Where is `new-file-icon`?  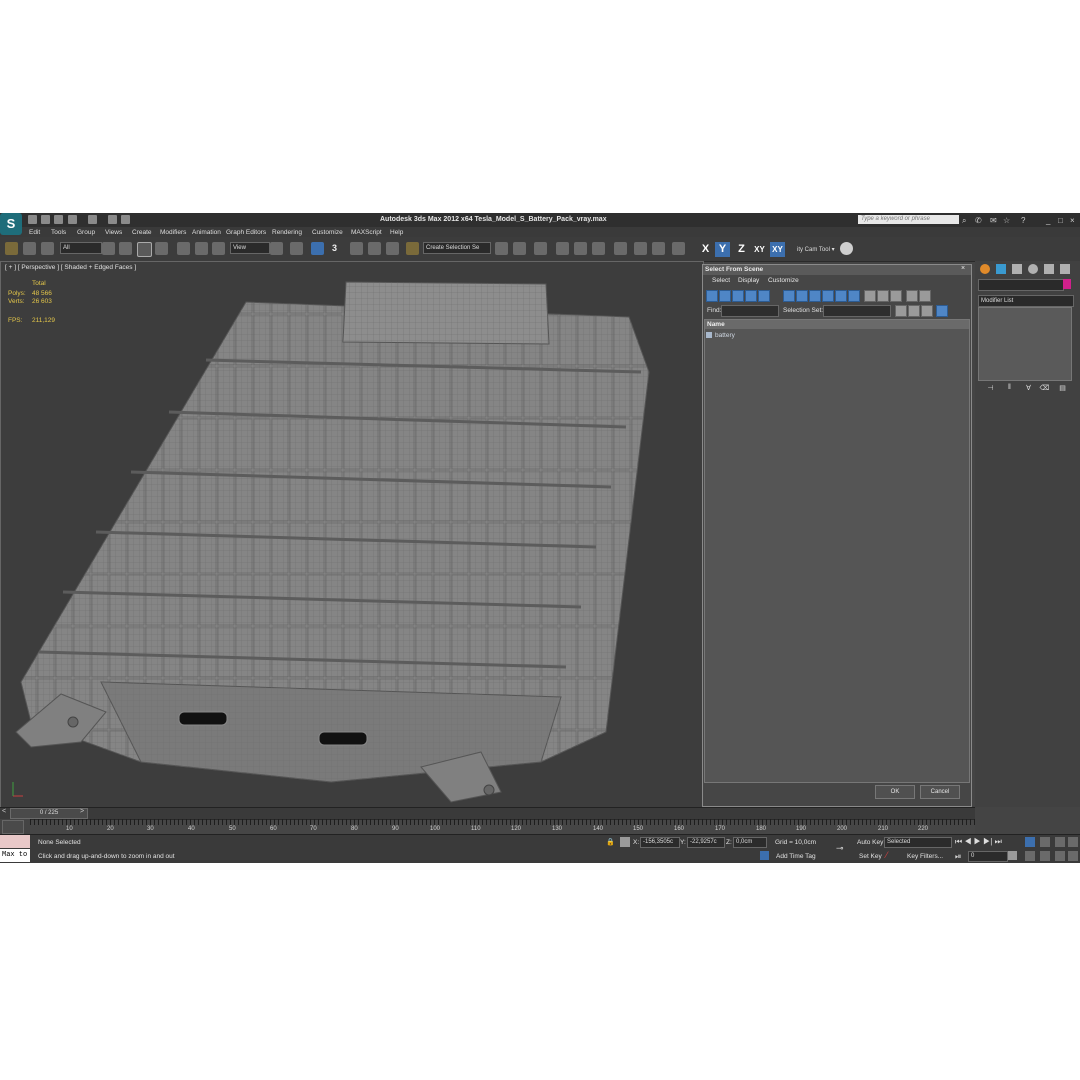
new-file-icon is located at coordinates (32, 219).